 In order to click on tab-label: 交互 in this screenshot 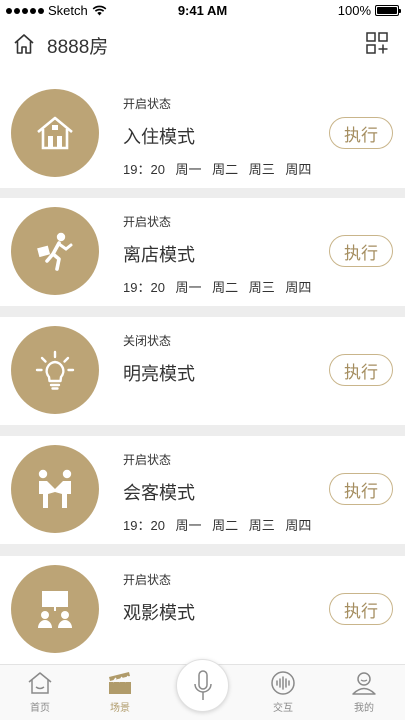, I will do `click(283, 708)`.